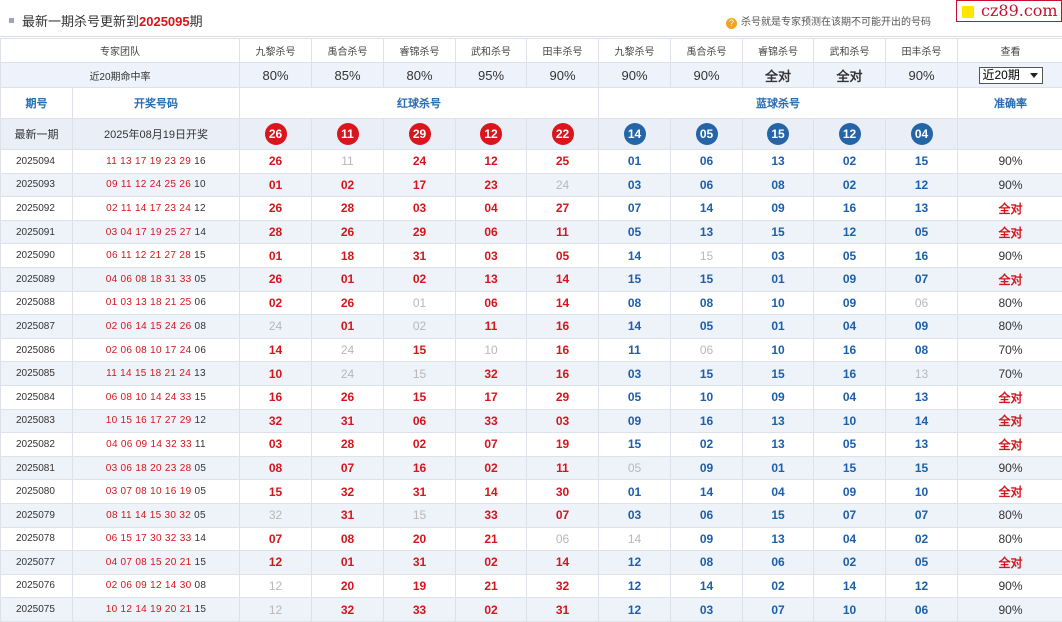 This screenshot has height=622, width=1062. Describe the element at coordinates (850, 492) in the screenshot. I see `blue-kill-cell: 09` at that location.